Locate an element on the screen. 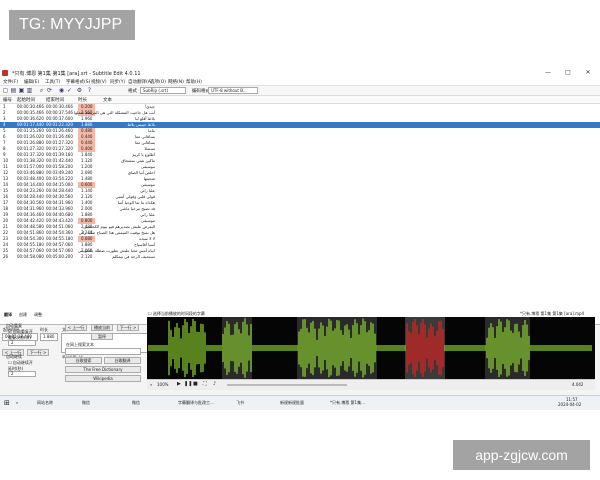 Image resolution: width=600 pixels, height=480 pixels. play-icon: ▶ is located at coordinates (179, 384).